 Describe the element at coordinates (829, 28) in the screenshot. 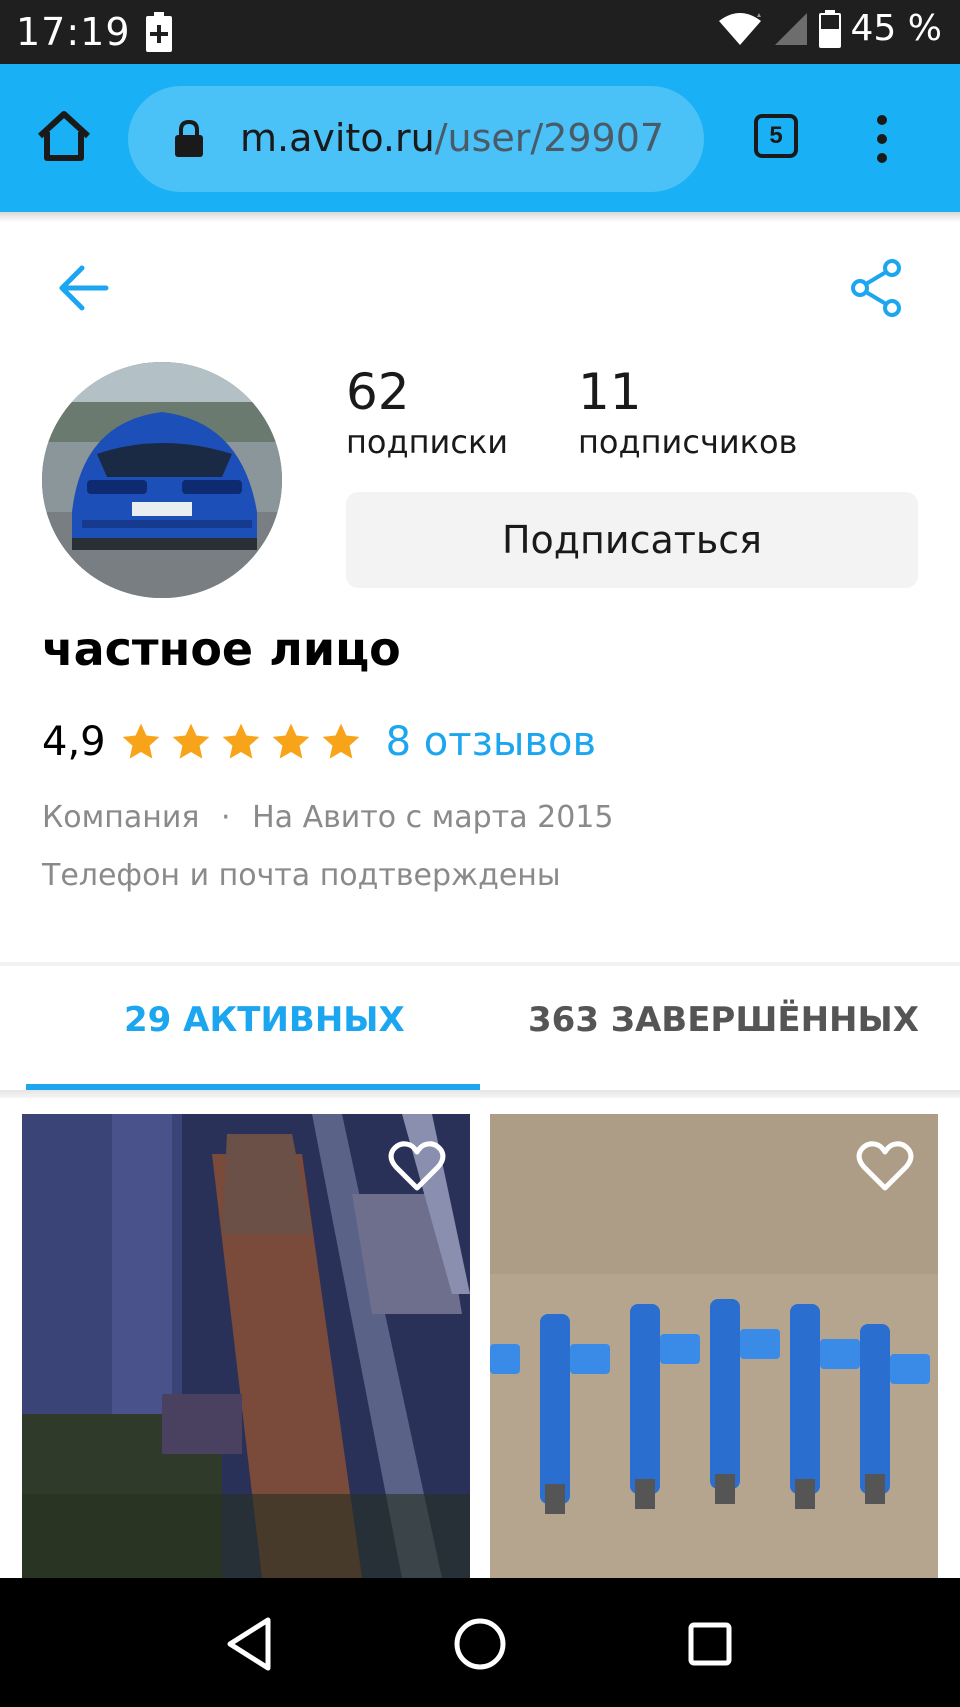

I see `battery-icon` at that location.